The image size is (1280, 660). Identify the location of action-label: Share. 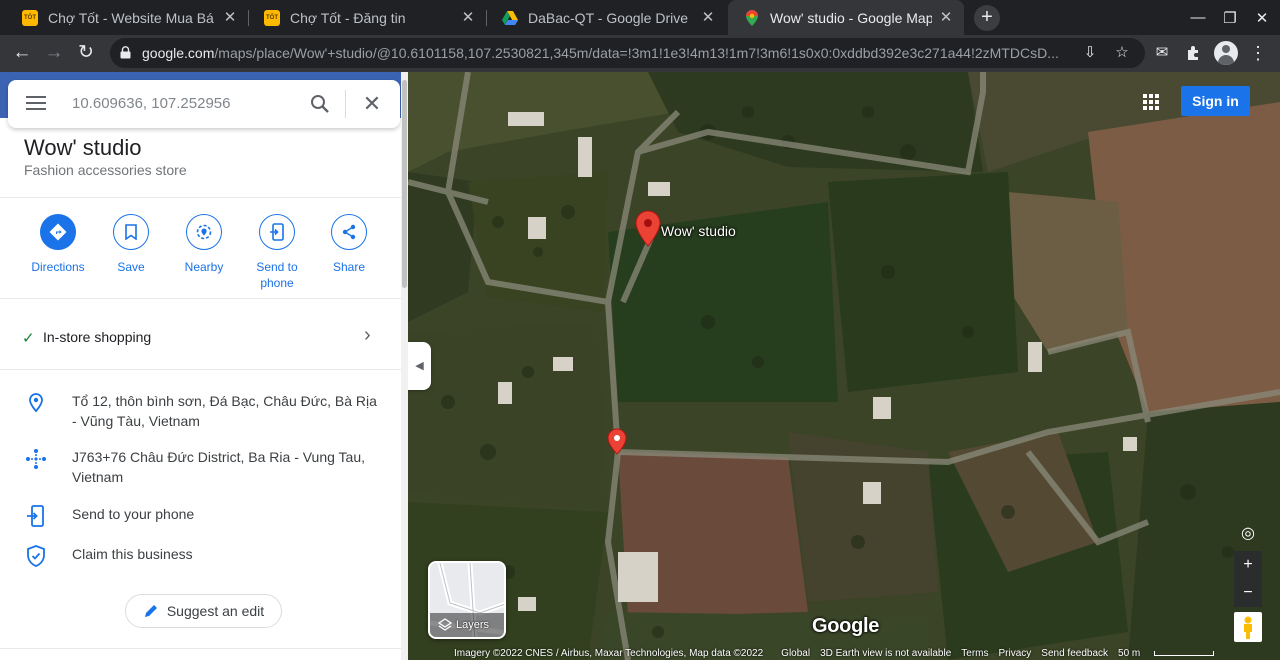
(349, 267).